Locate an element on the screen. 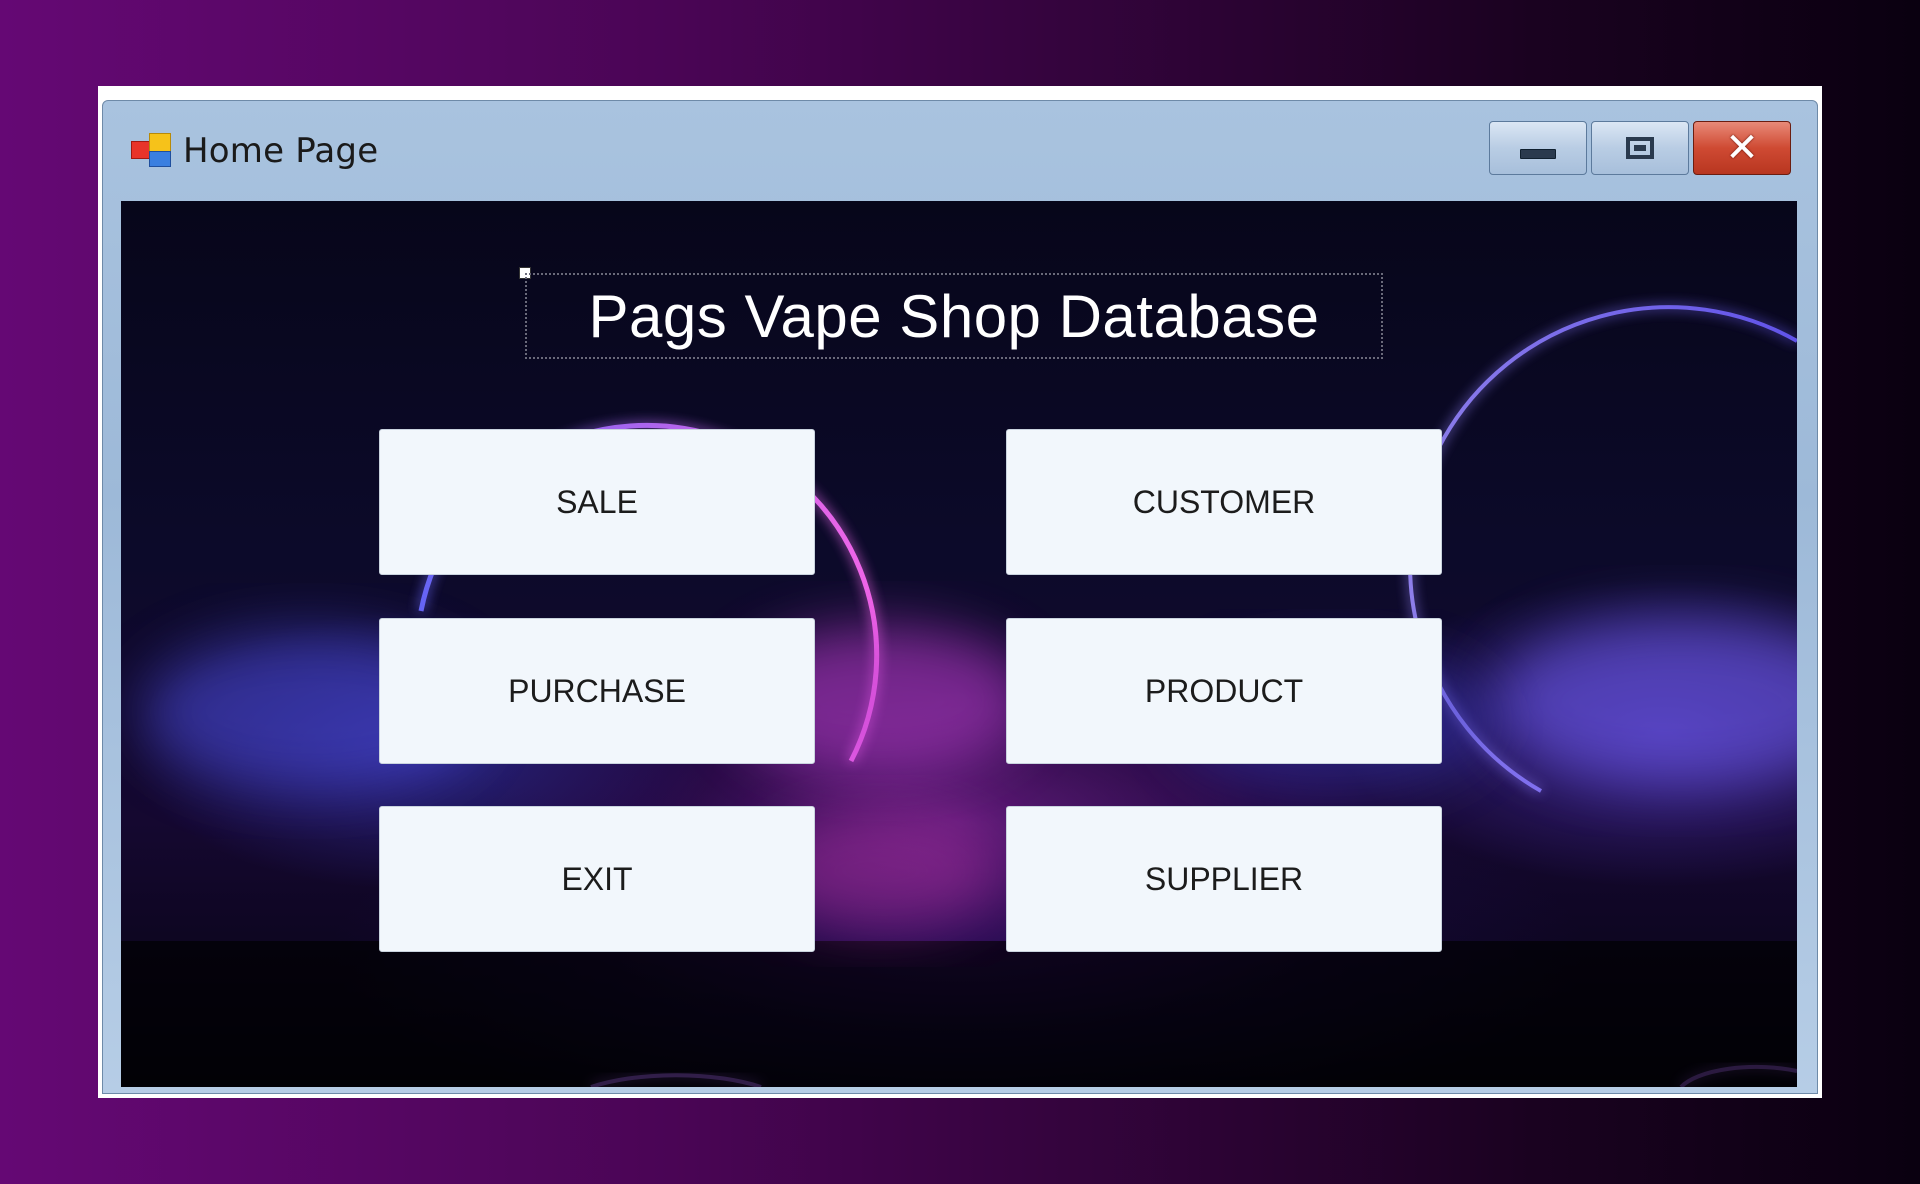 The height and width of the screenshot is (1184, 1920). page-title: Pags Vape Shop Database is located at coordinates (954, 316).